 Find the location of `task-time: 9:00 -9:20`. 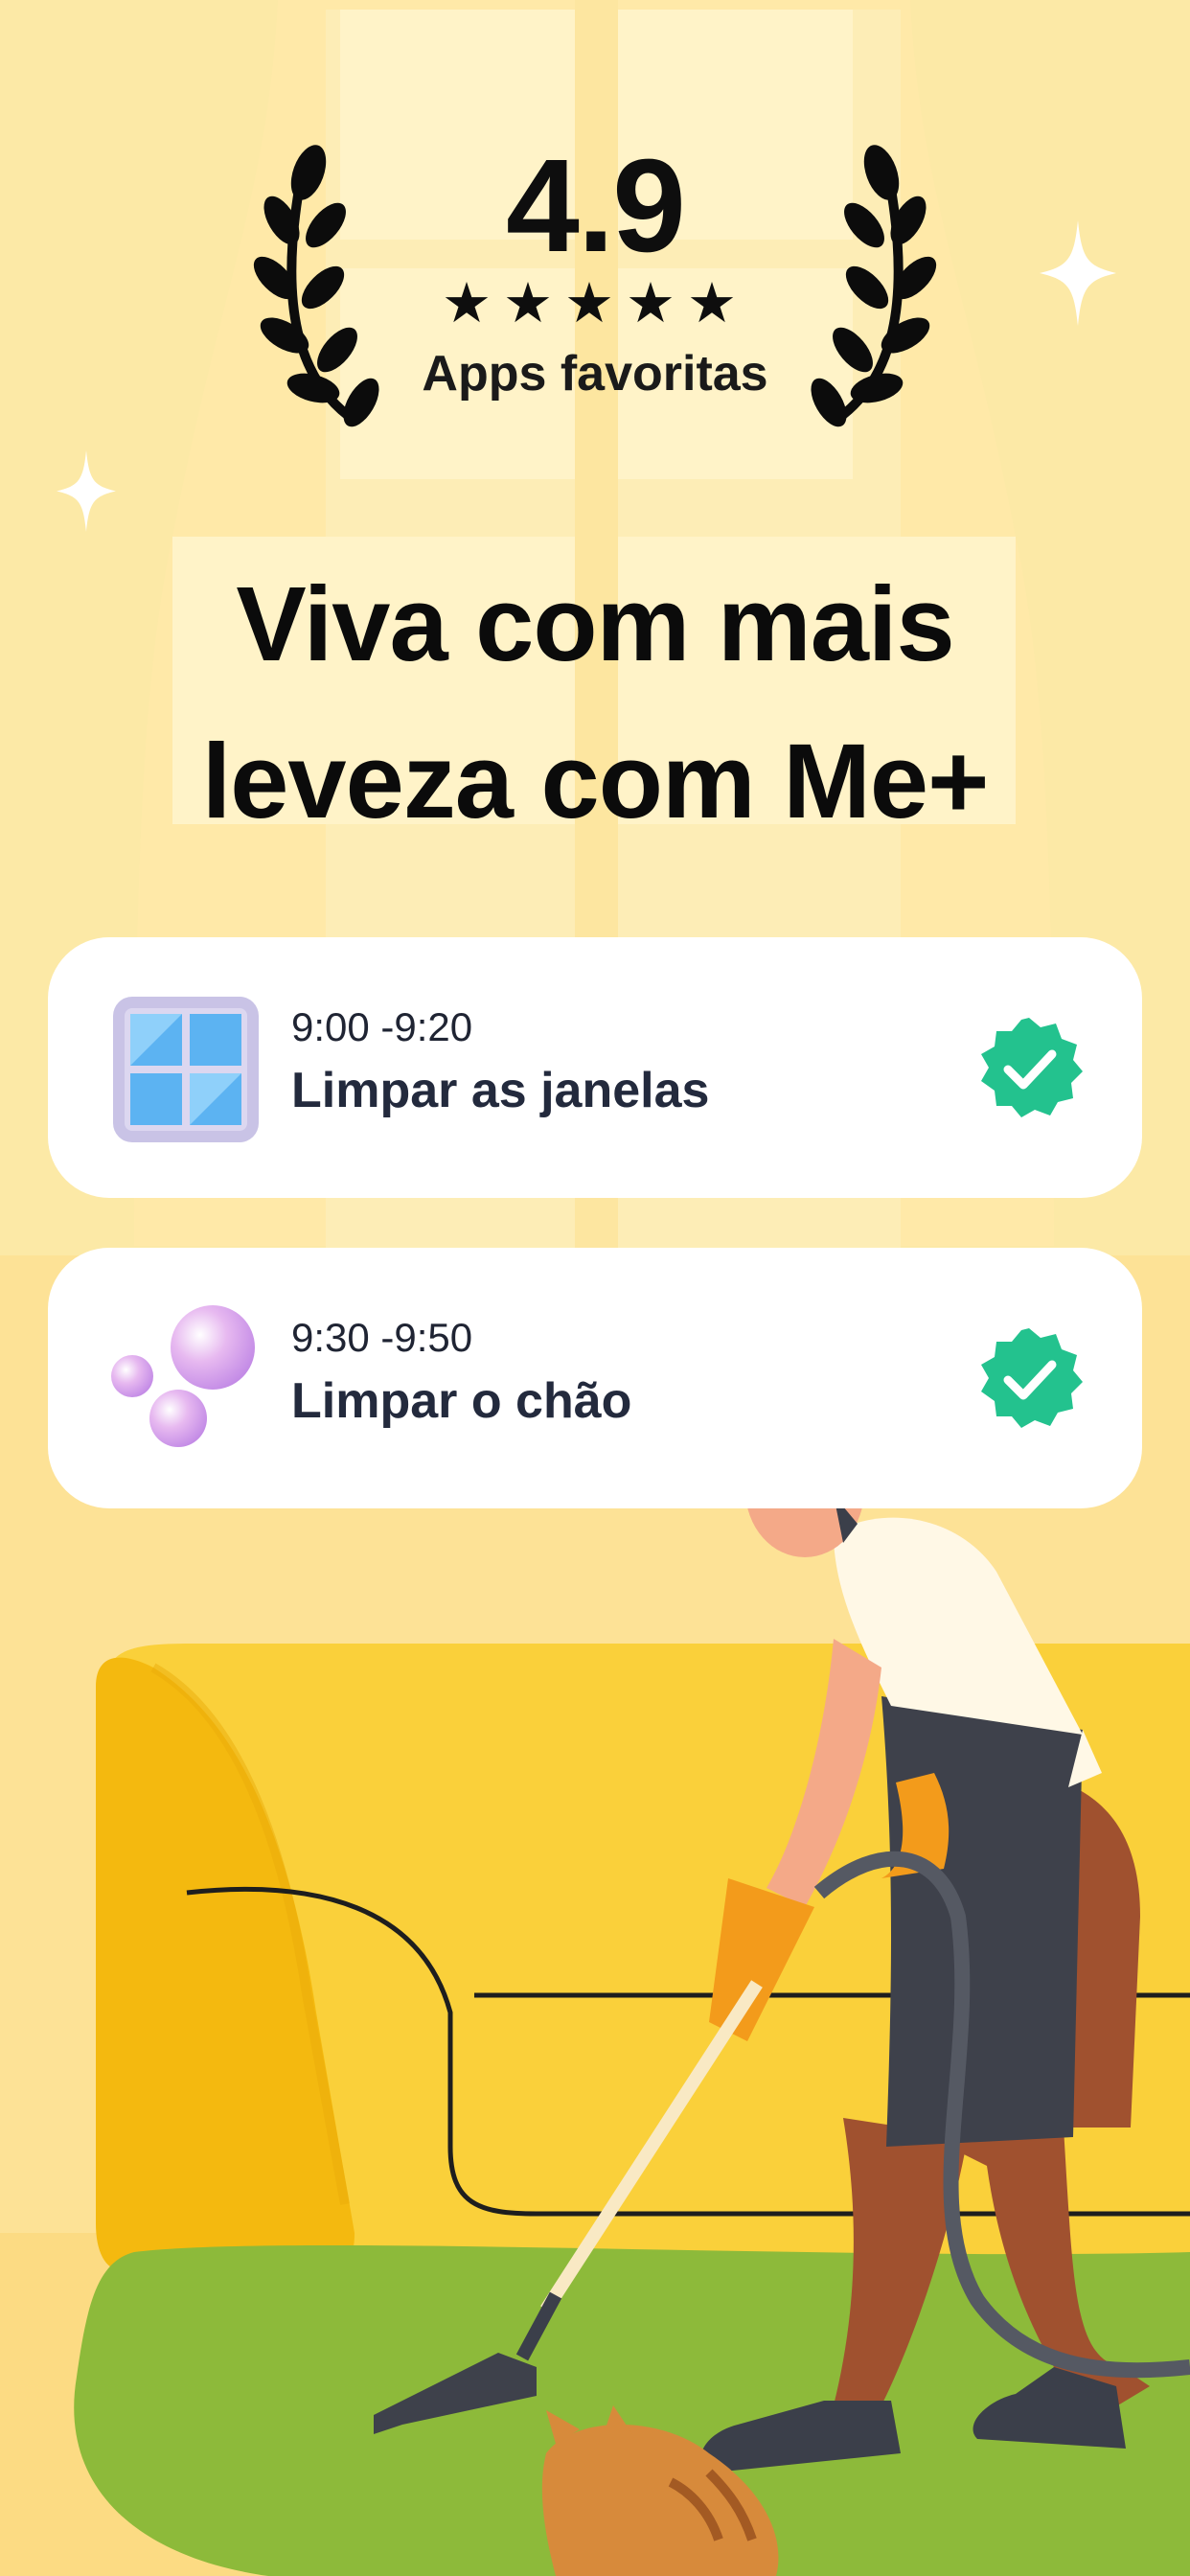

task-time: 9:00 -9:20 is located at coordinates (382, 1026).